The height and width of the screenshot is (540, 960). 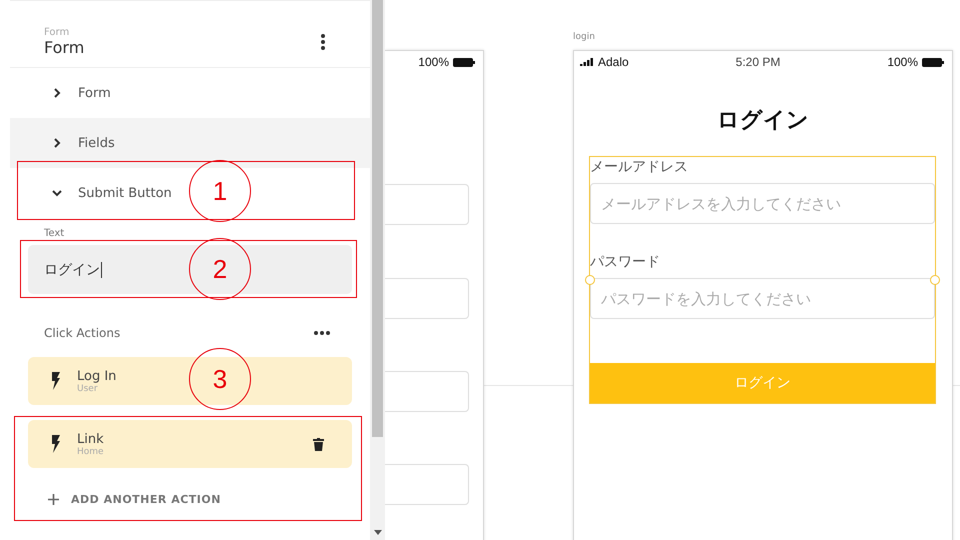 What do you see at coordinates (763, 121) in the screenshot?
I see `screen-title: ログイン` at bounding box center [763, 121].